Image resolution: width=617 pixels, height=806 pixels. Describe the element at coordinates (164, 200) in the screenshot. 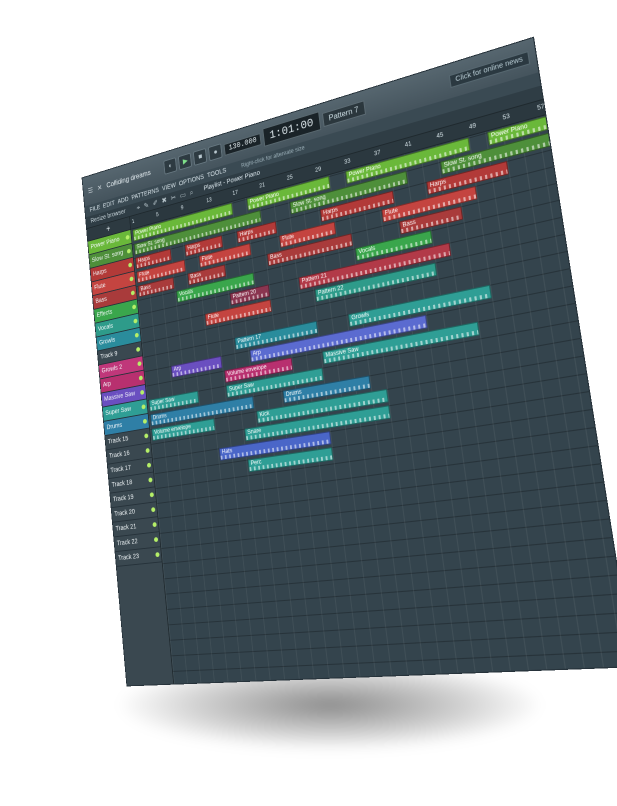

I see `delete-icon: ✖` at that location.